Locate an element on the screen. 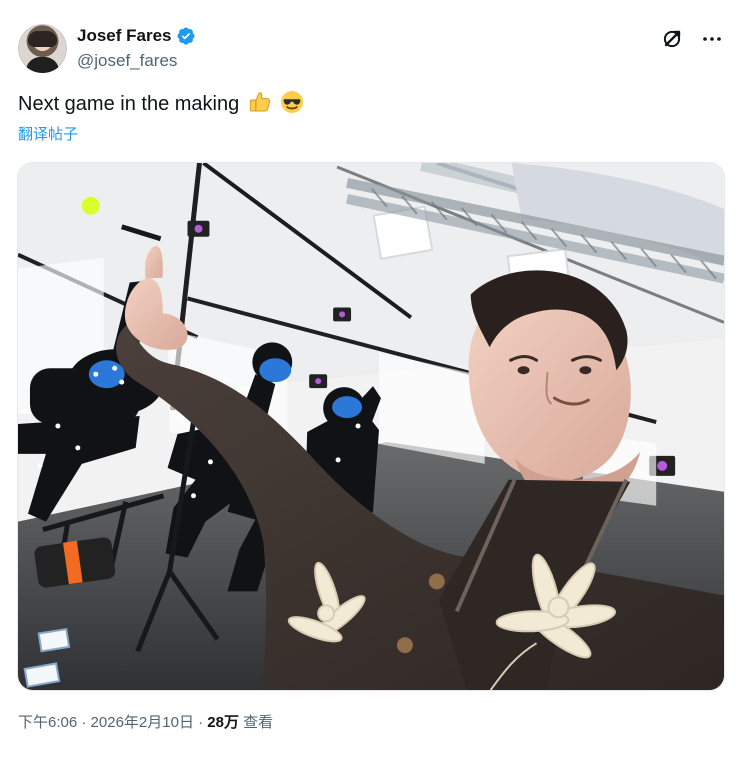 Image resolution: width=743 pixels, height=758 pixels. more-options-icon is located at coordinates (712, 39).